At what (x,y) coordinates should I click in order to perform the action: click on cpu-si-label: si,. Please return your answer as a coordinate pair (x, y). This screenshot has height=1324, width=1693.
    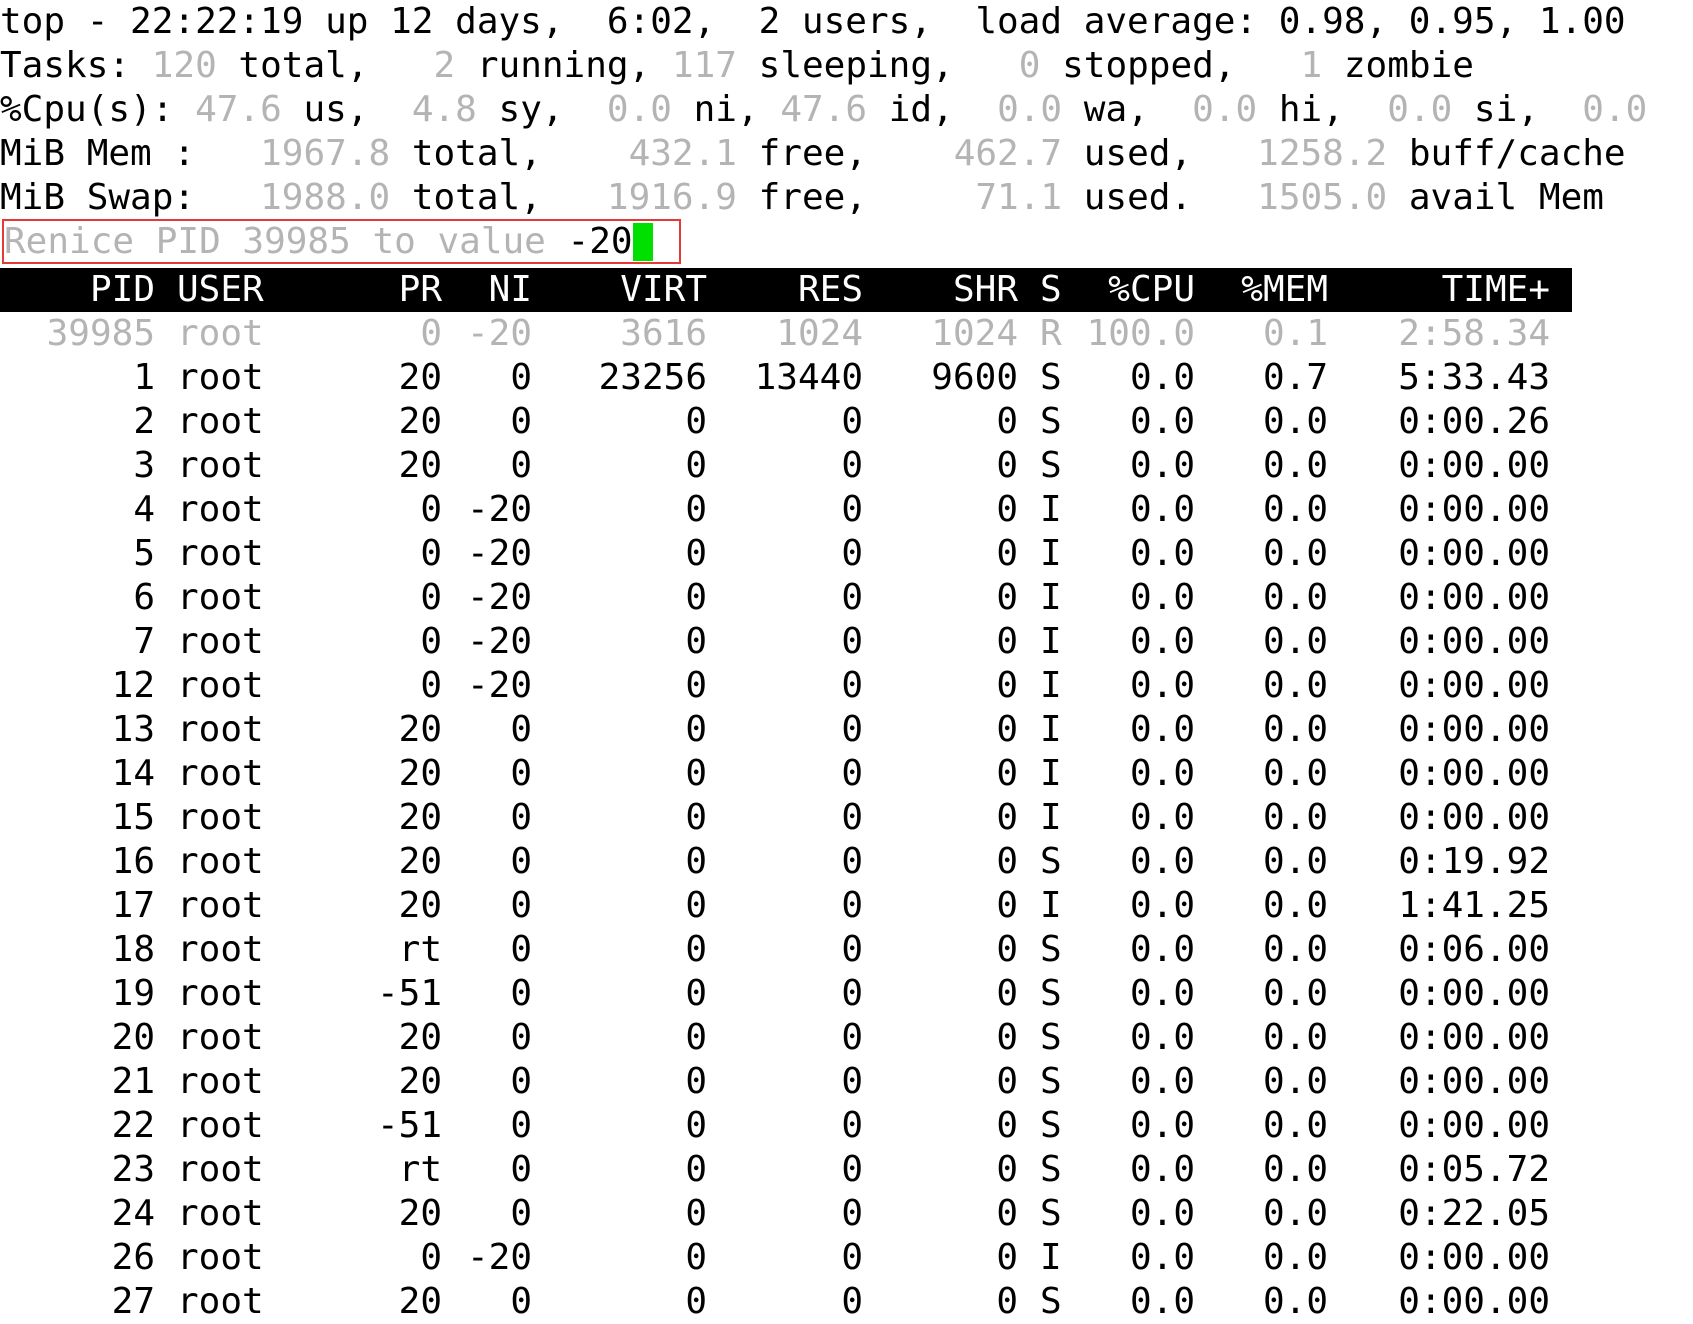
    Looking at the image, I should click on (1517, 109).